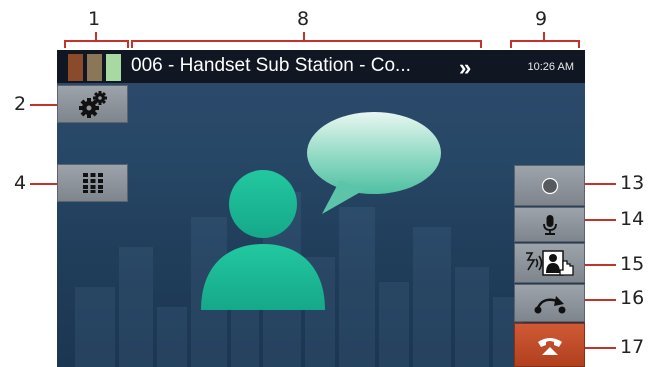 This screenshot has height=367, width=653. I want to click on callout-16: 16, so click(632, 298).